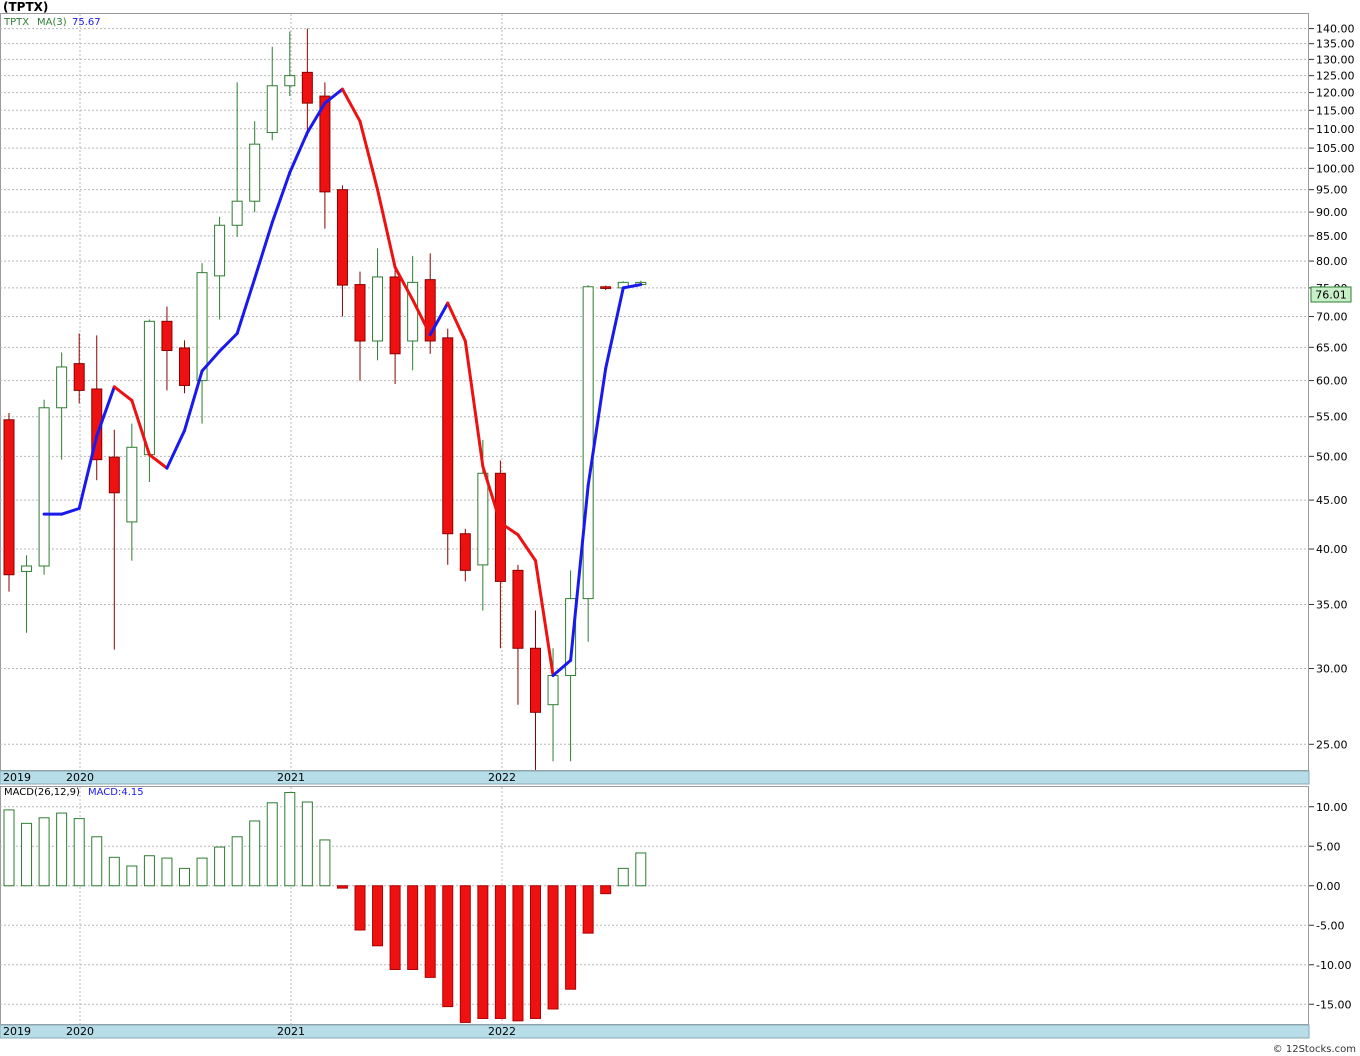 This screenshot has width=1360, height=1056. What do you see at coordinates (1335, 93) in the screenshot?
I see `price-y-tick-label: 120.00` at bounding box center [1335, 93].